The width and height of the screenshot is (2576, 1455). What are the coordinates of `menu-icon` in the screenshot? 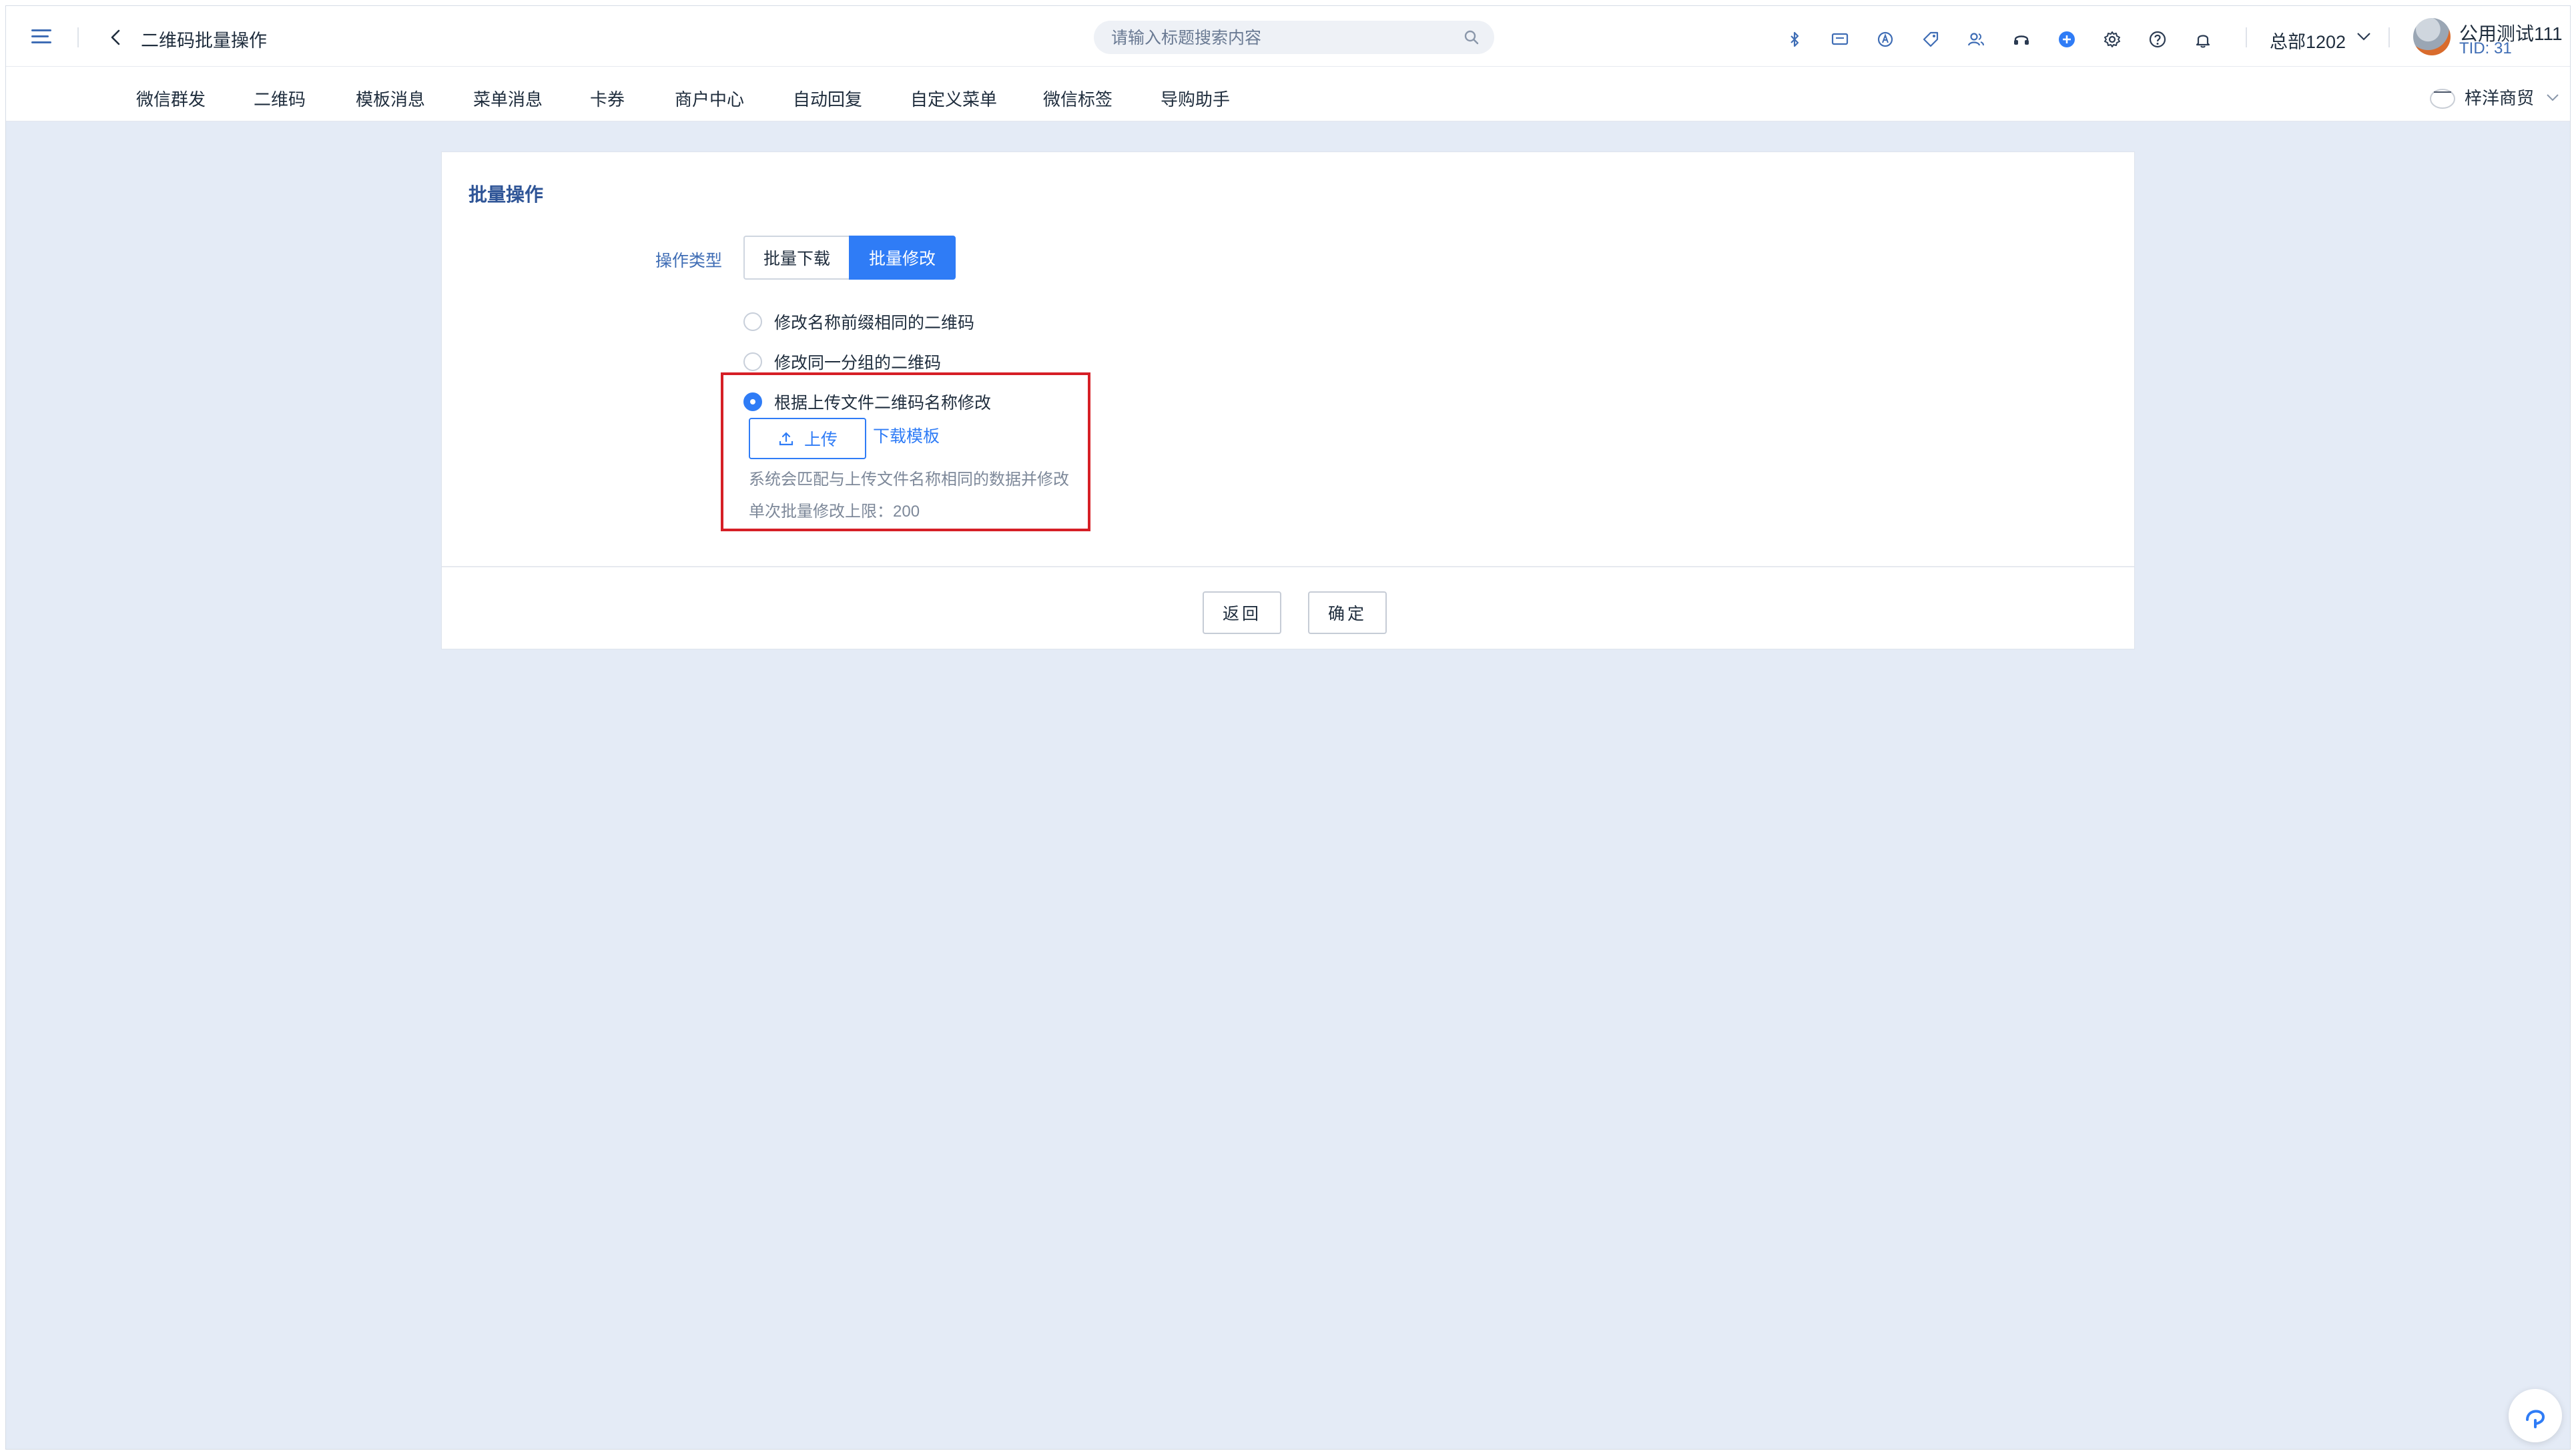 It's located at (41, 36).